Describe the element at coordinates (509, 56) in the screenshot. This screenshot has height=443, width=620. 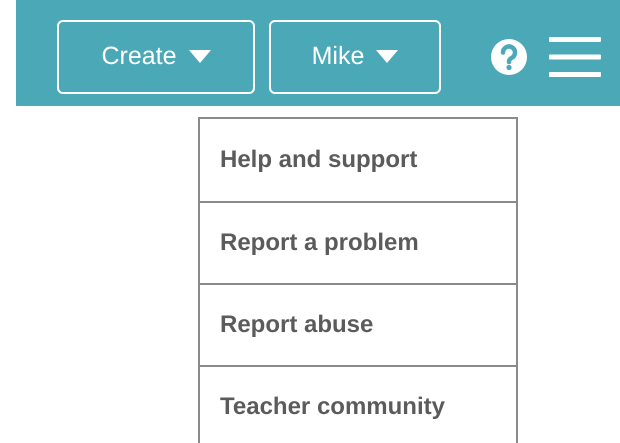
I see `help-icon` at that location.